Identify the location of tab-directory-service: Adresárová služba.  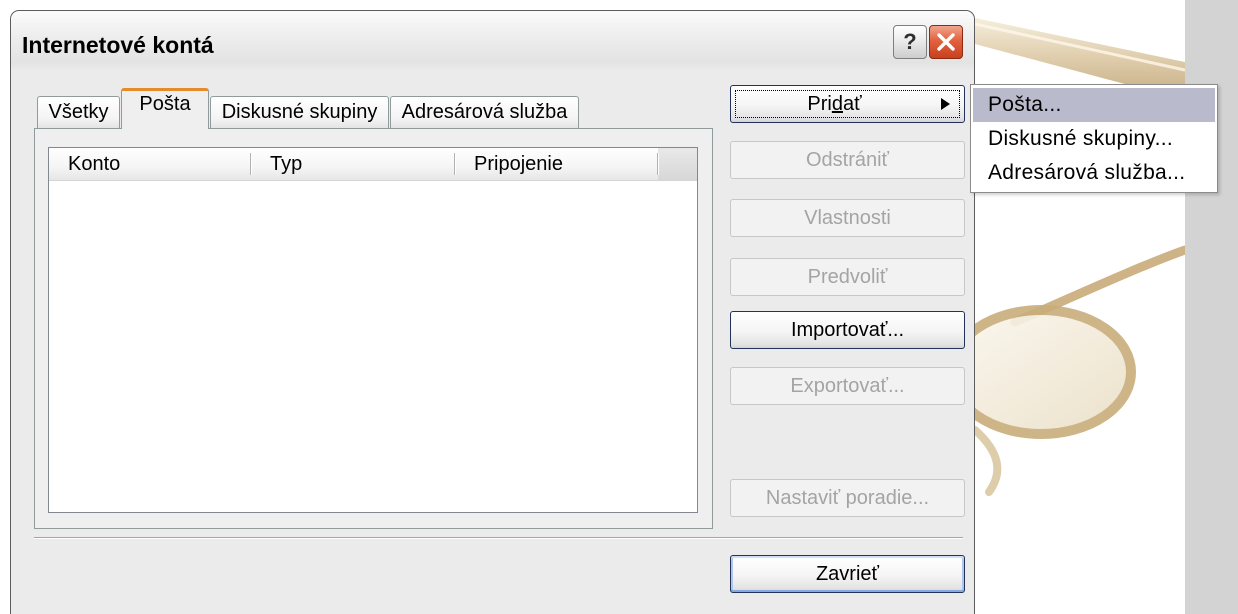
(484, 112).